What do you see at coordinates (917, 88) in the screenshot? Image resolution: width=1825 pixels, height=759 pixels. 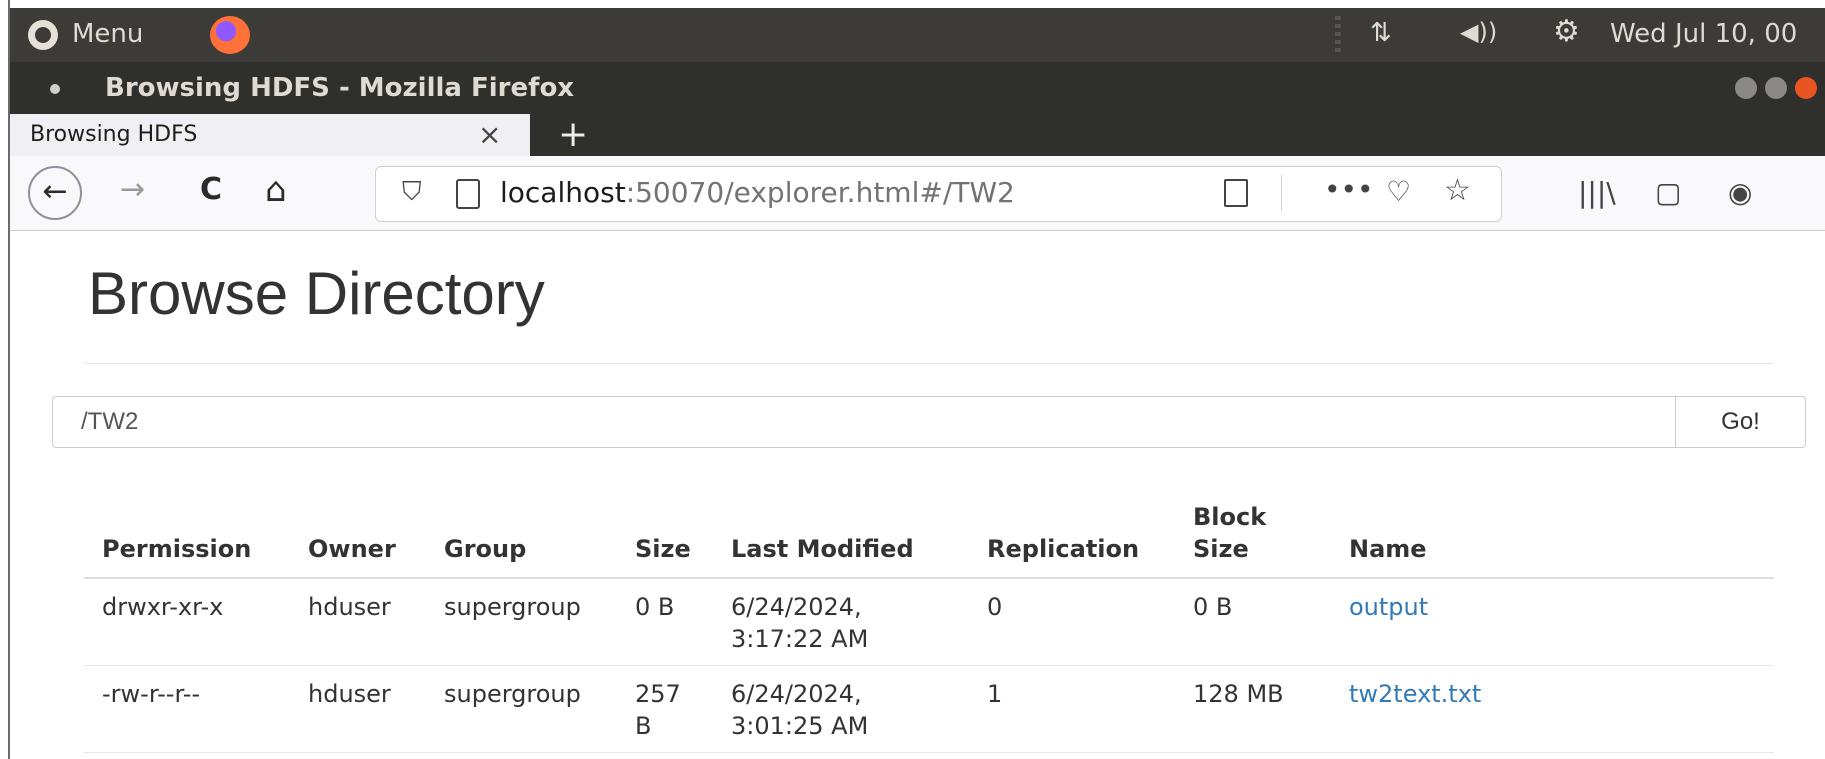 I see `window-titlebar: Browsing HDFS - Mozilla Firefox` at bounding box center [917, 88].